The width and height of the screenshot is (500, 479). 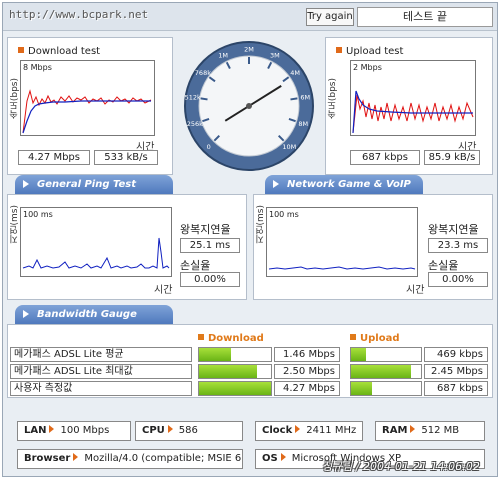 I want to click on speedometer: 0 256k 512k 768k 1M 2M 3M 4M 6M 8M 10M, so click(x=249, y=106).